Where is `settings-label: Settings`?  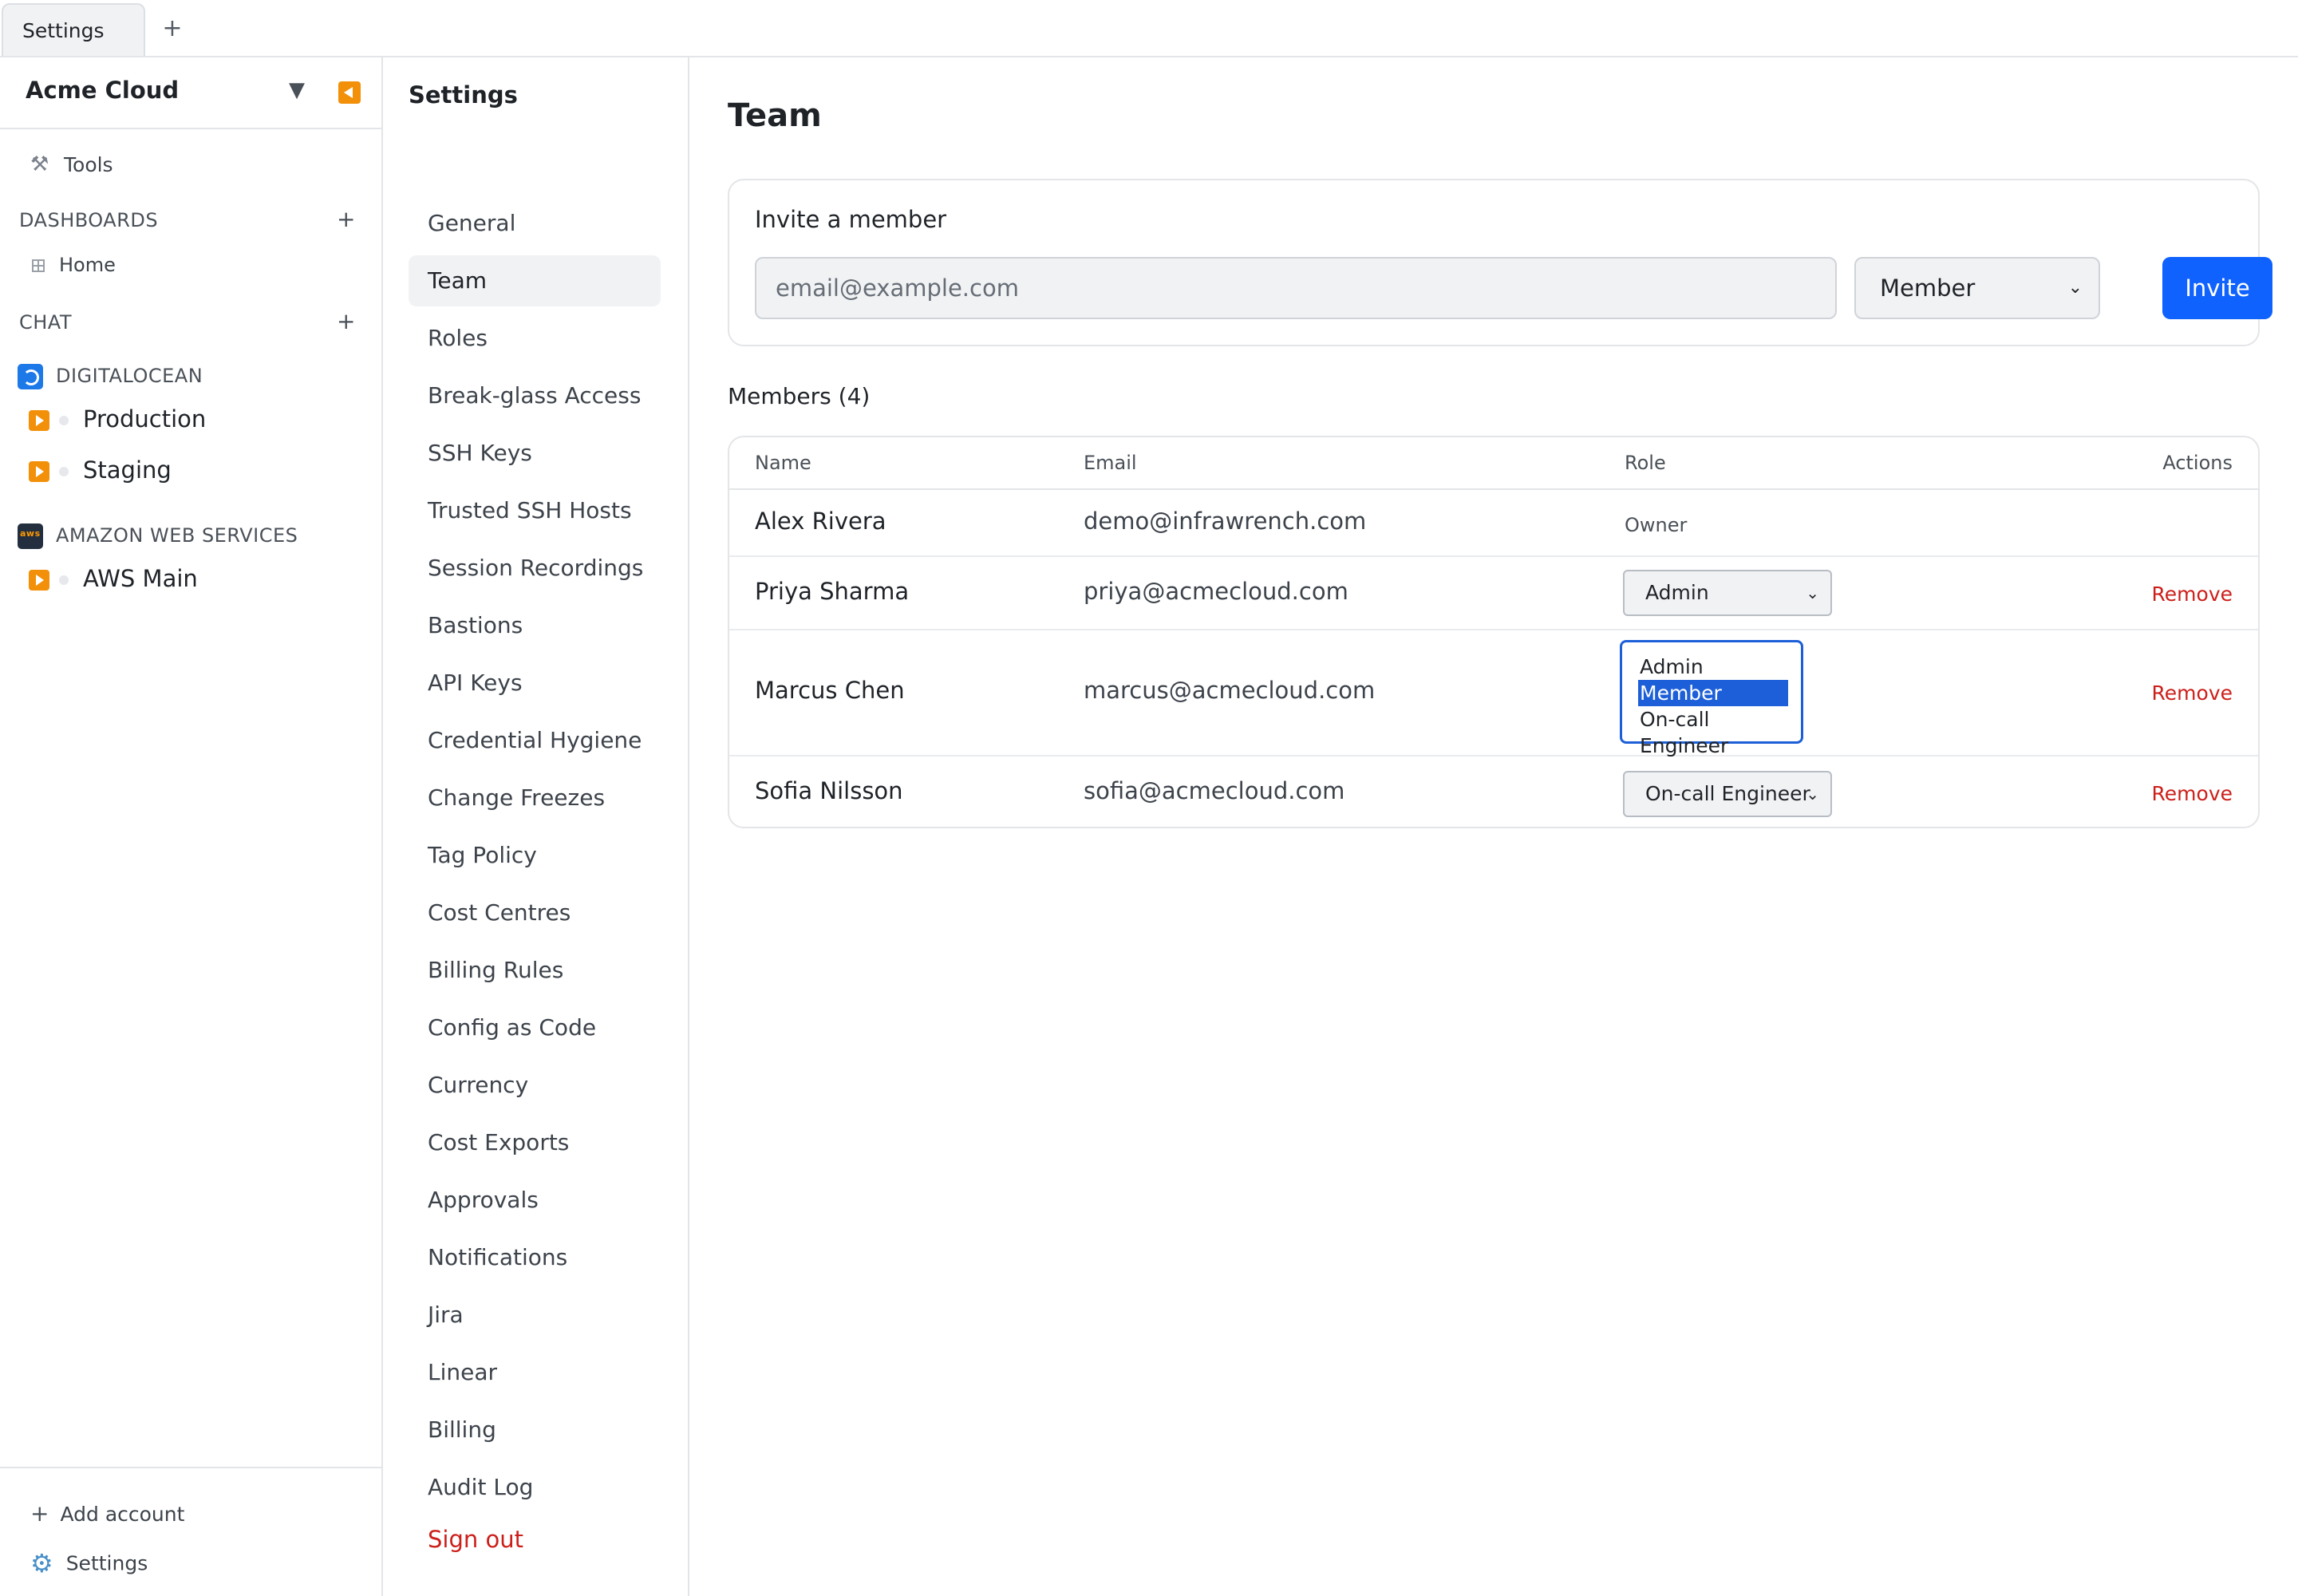 settings-label: Settings is located at coordinates (107, 1563).